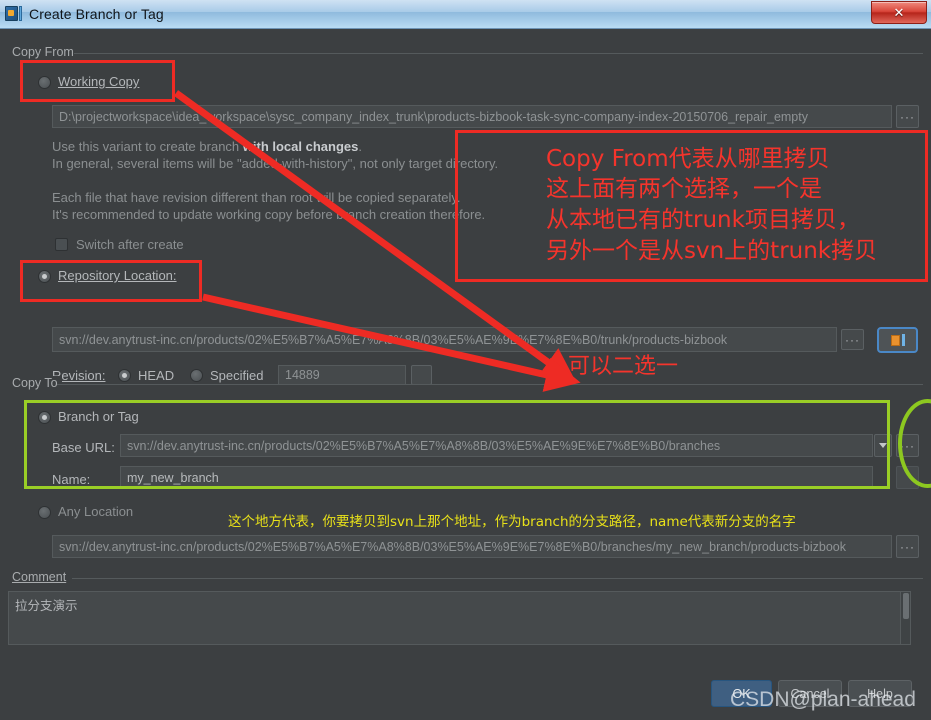  I want to click on label-switch-after-create: Switch after create, so click(130, 244).